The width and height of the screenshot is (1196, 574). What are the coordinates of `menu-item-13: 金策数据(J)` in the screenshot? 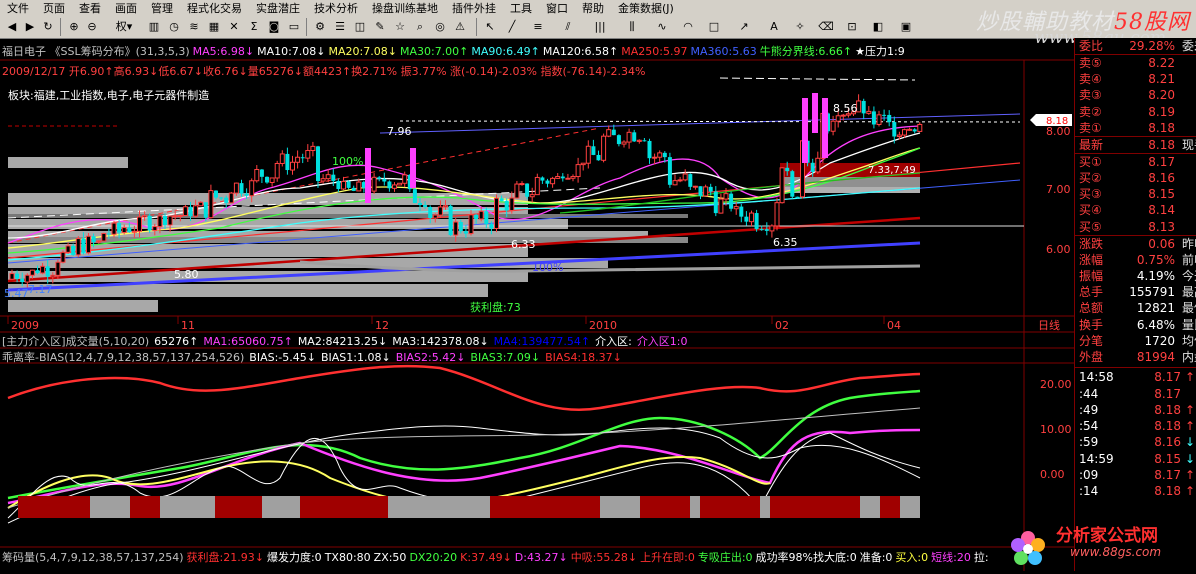 It's located at (646, 8).